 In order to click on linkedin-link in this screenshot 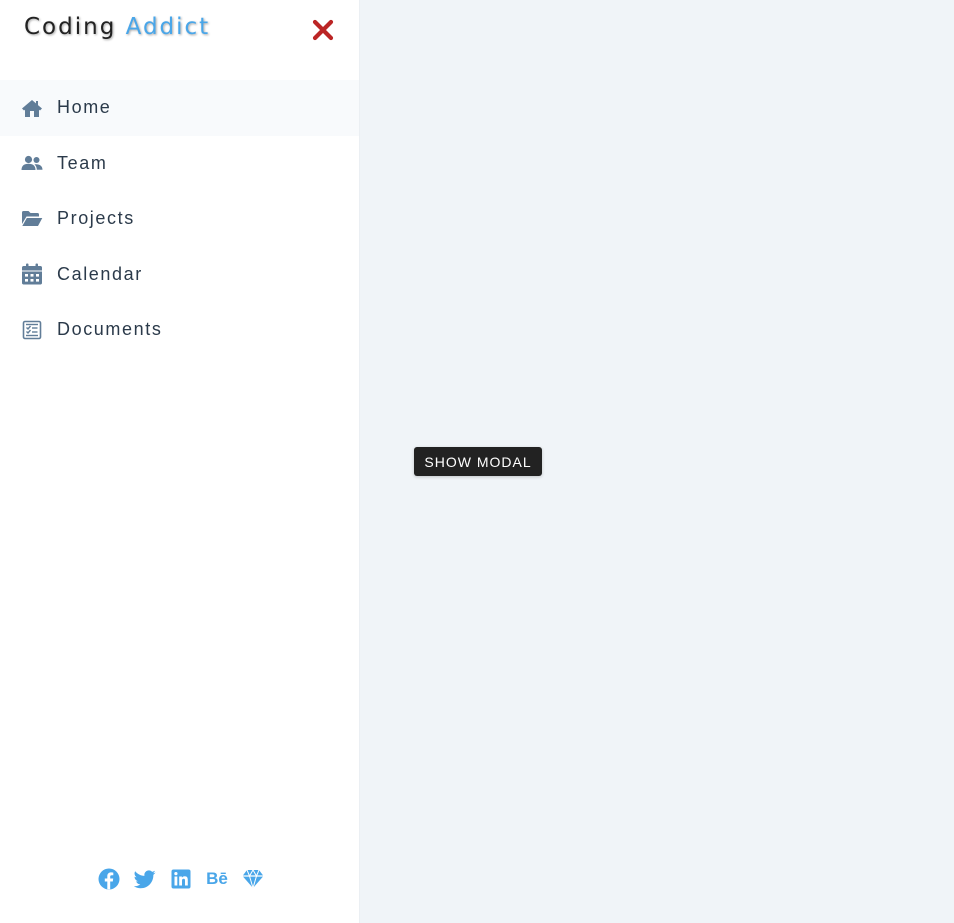, I will do `click(181, 879)`.